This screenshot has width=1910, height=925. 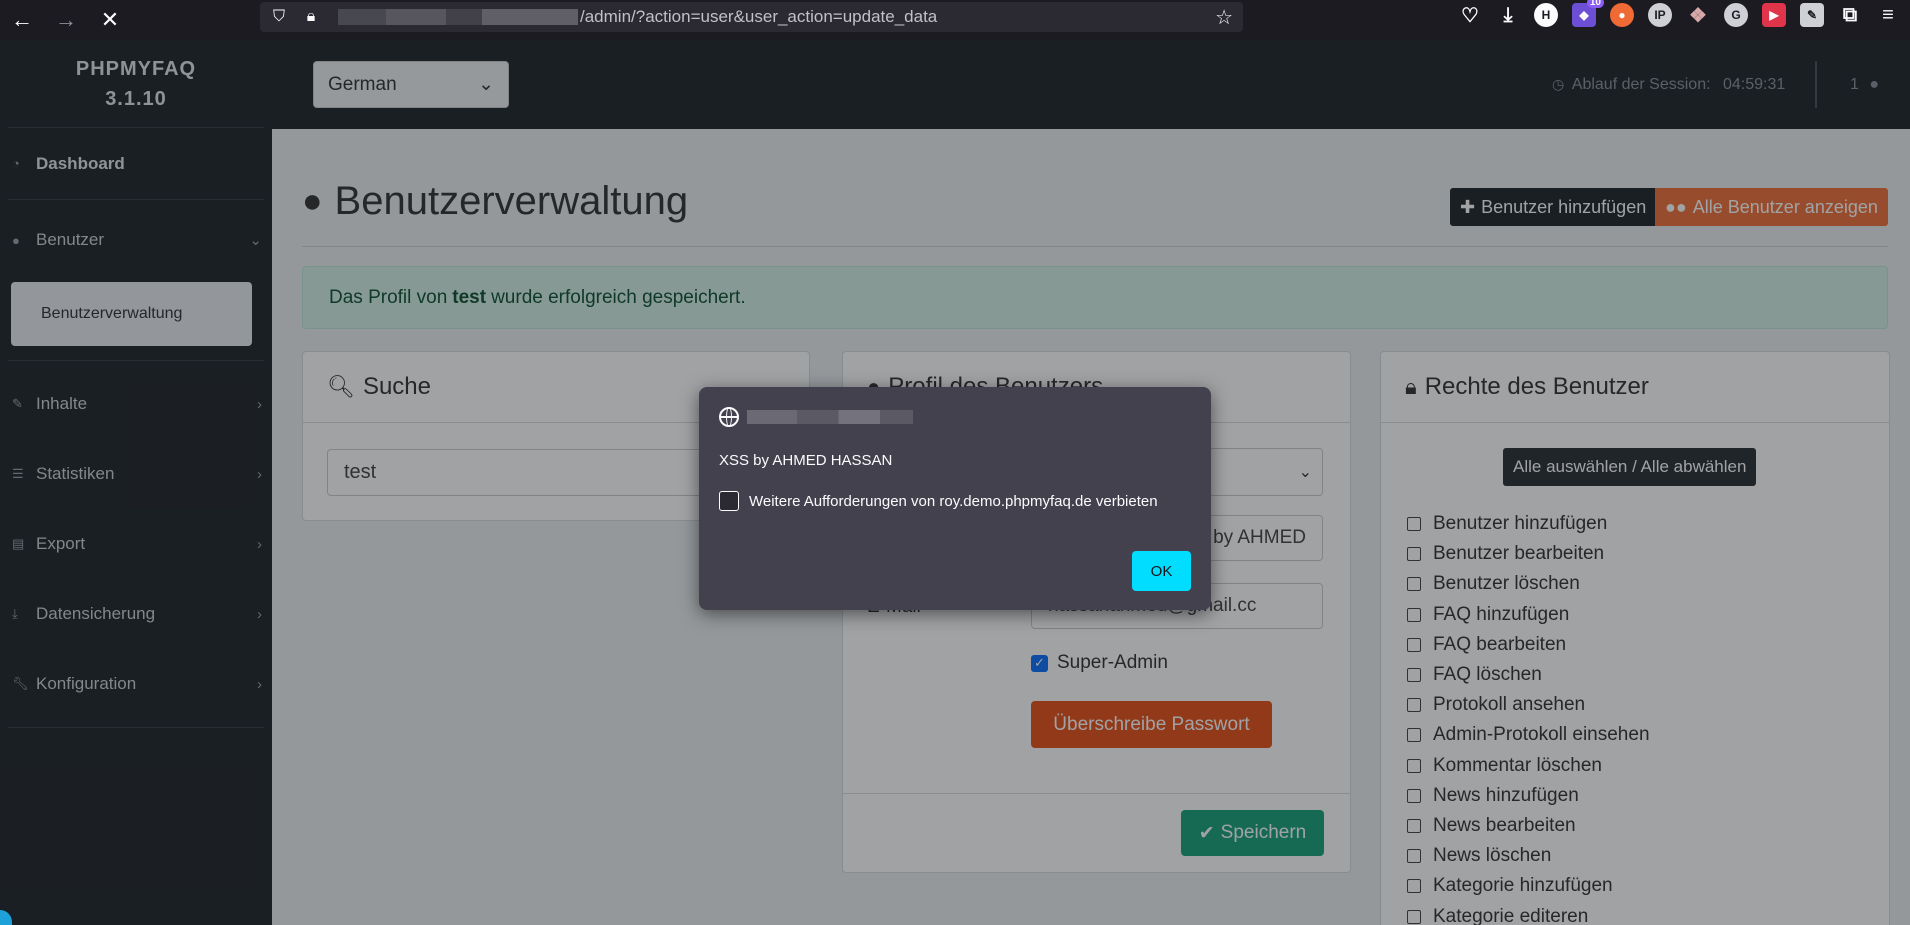 What do you see at coordinates (22, 20) in the screenshot?
I see `back-icon: ←` at bounding box center [22, 20].